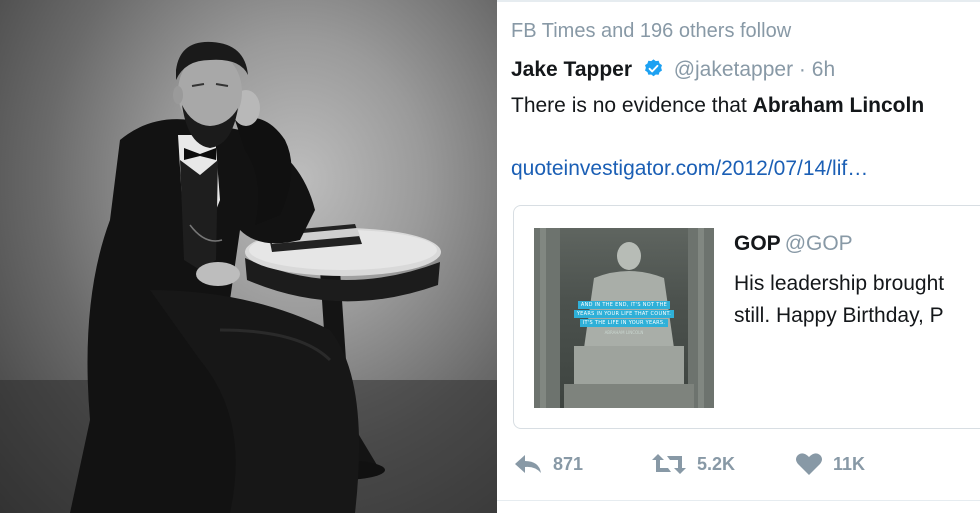 Image resolution: width=980 pixels, height=513 pixels. Describe the element at coordinates (669, 464) in the screenshot. I see `retweet-icon` at that location.